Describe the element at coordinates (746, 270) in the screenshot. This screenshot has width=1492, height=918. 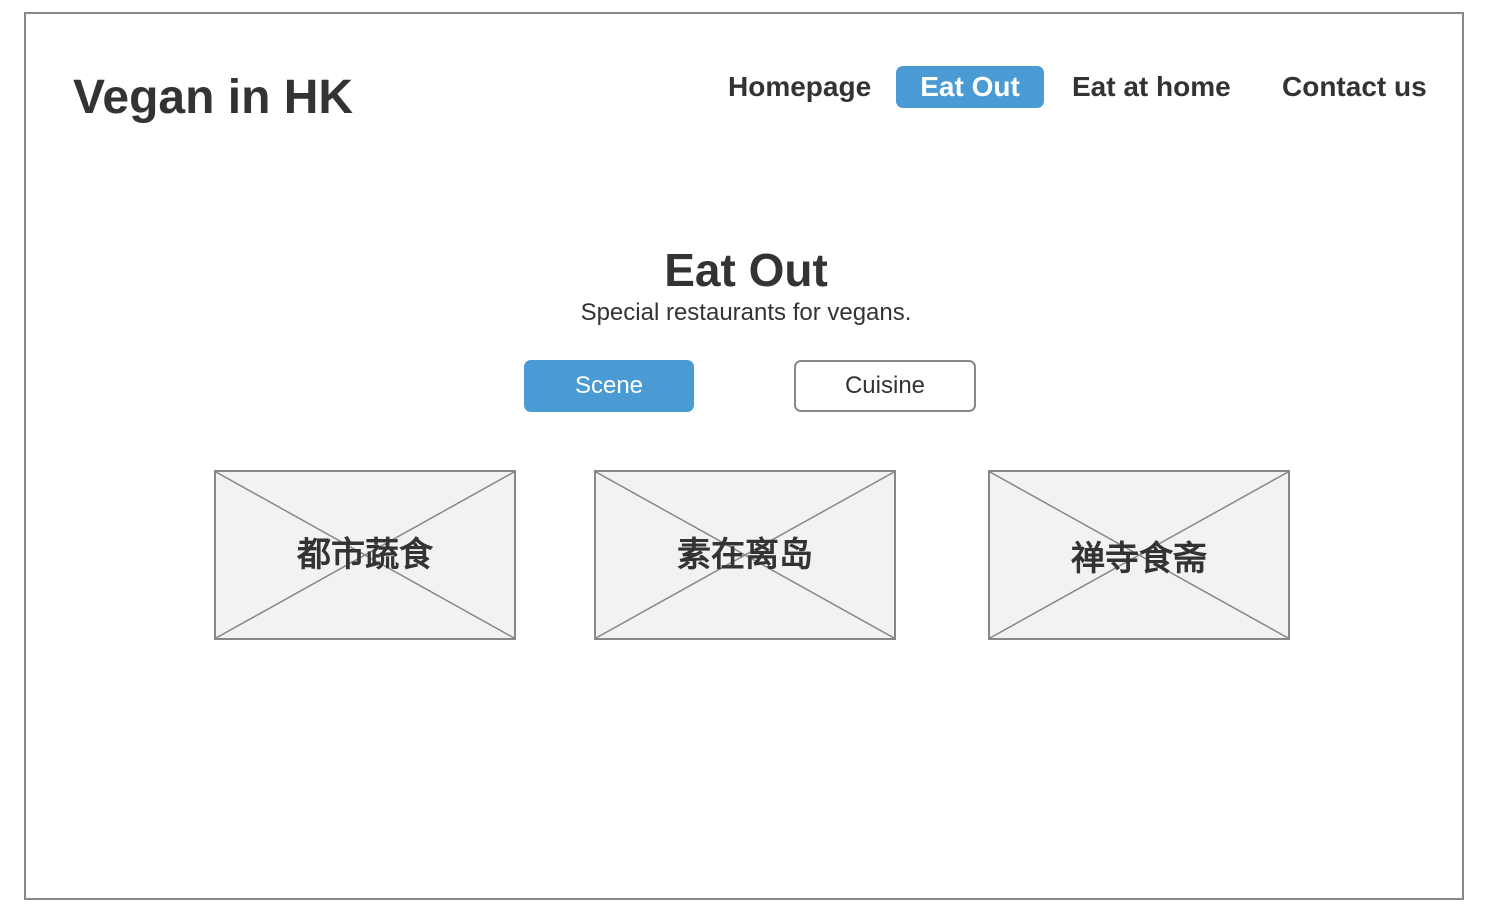
I see `page-title: Eat Out` at that location.